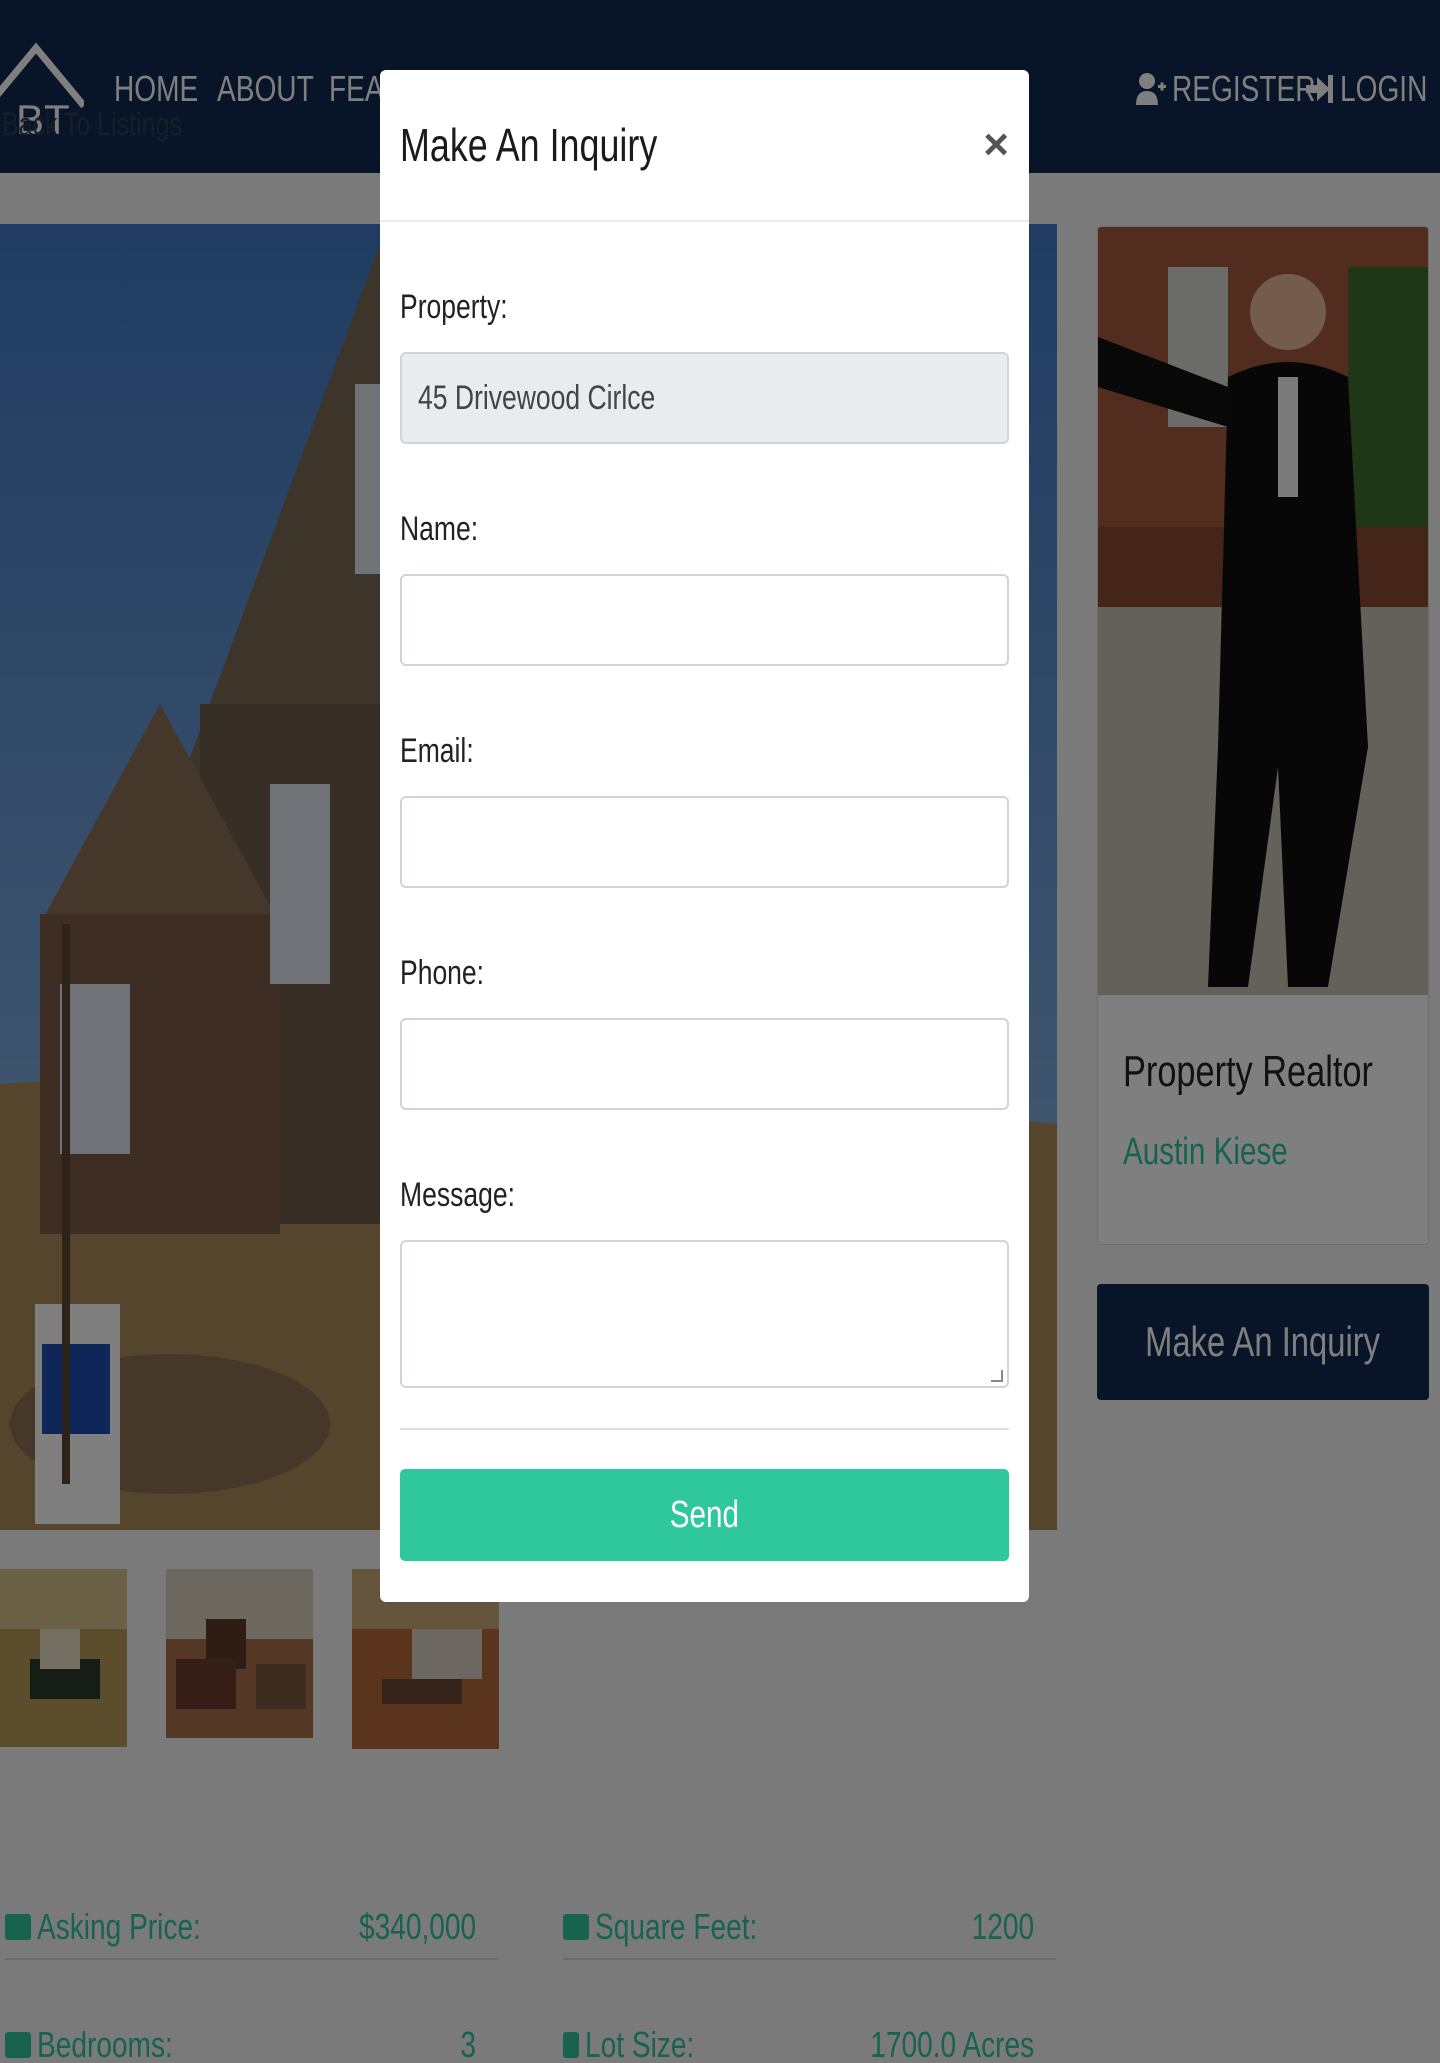 This screenshot has height=2063, width=1440. I want to click on modal-header: Make An Inquiry ×, so click(704, 146).